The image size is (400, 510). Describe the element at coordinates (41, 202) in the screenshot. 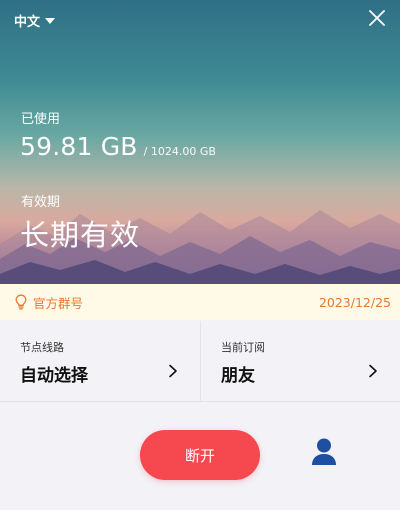

I see `validity-label: 有效期` at that location.